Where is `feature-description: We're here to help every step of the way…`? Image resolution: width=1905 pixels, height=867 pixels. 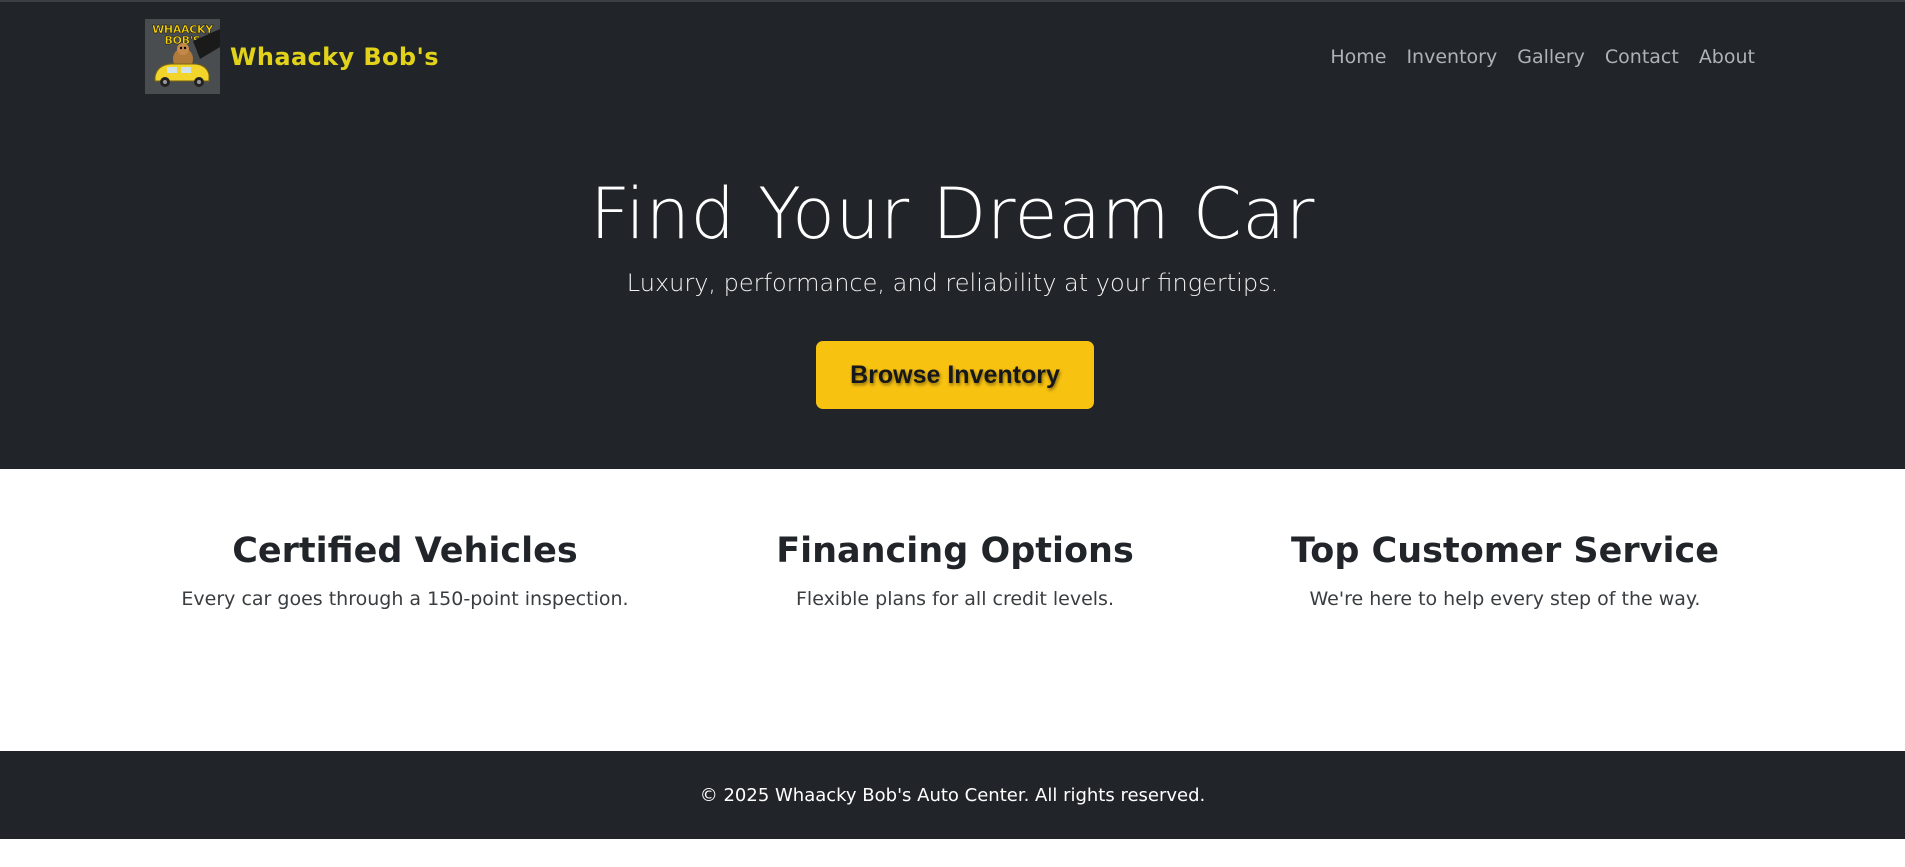
feature-description: We're here to help every step of the way… is located at coordinates (1505, 599).